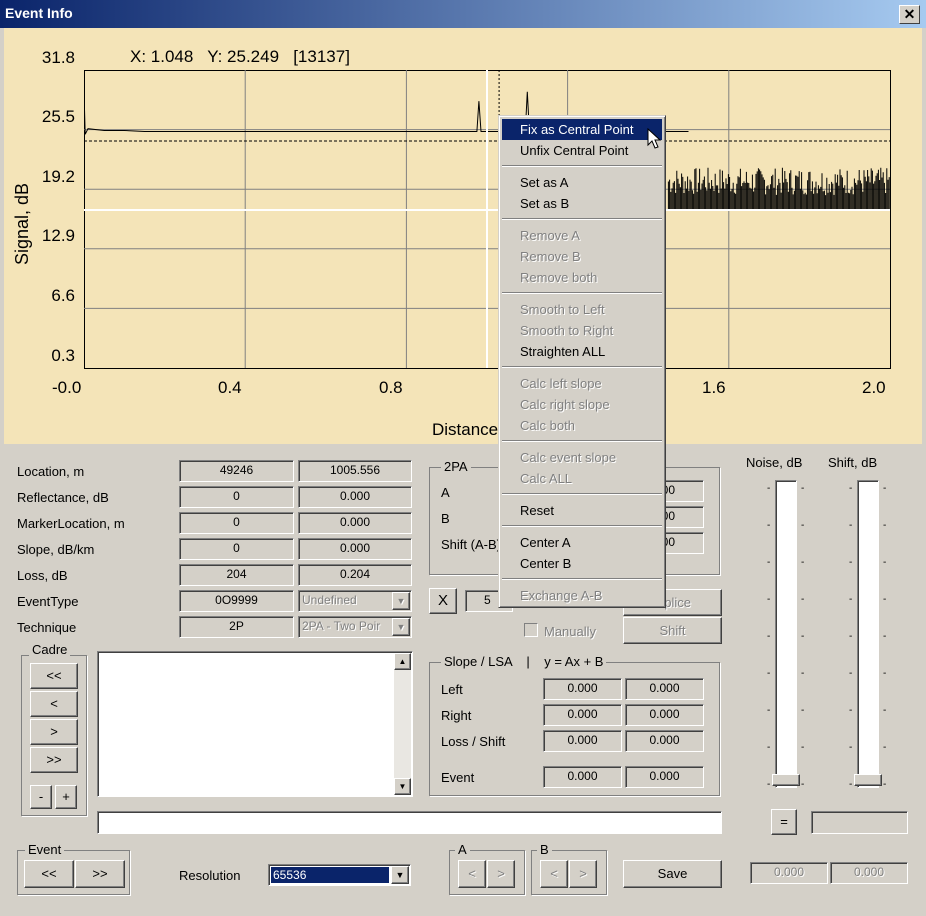 The height and width of the screenshot is (916, 926). What do you see at coordinates (546, 478) in the screenshot?
I see `menu-item-calc-all: Calc ALL` at bounding box center [546, 478].